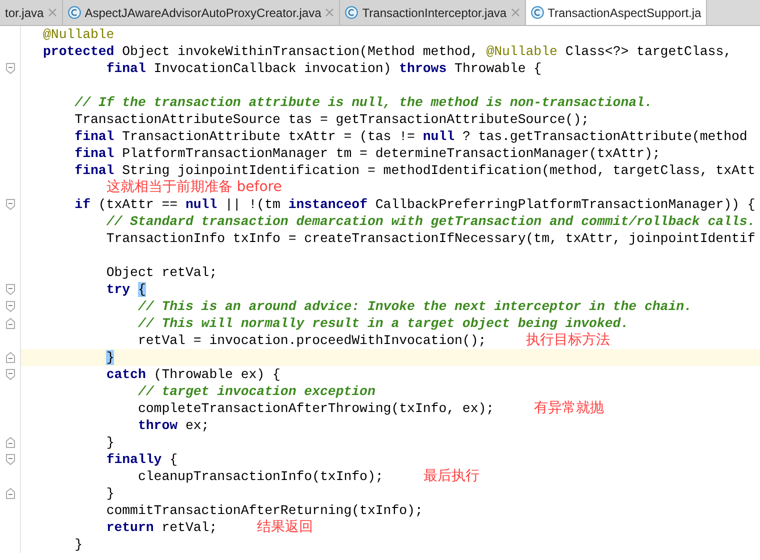  What do you see at coordinates (414, 306) in the screenshot?
I see `code-line: // This is an around advice: Invoke the next interceptor in the chain.` at bounding box center [414, 306].